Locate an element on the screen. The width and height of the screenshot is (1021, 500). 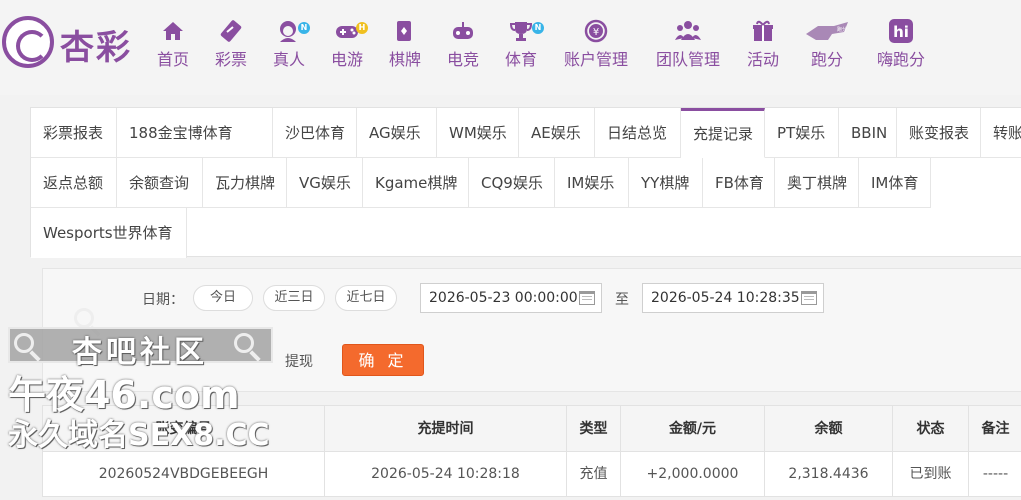
tab-account-change-report: 账变报表 is located at coordinates (939, 133).